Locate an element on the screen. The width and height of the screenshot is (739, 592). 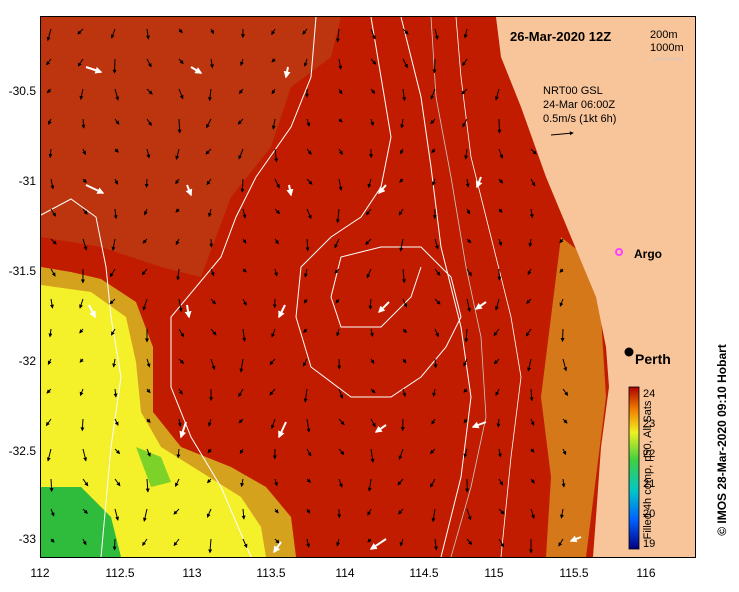
credit-label: © IMOS 28-Mar-2020 09:10 Hobart is located at coordinates (722, 440).